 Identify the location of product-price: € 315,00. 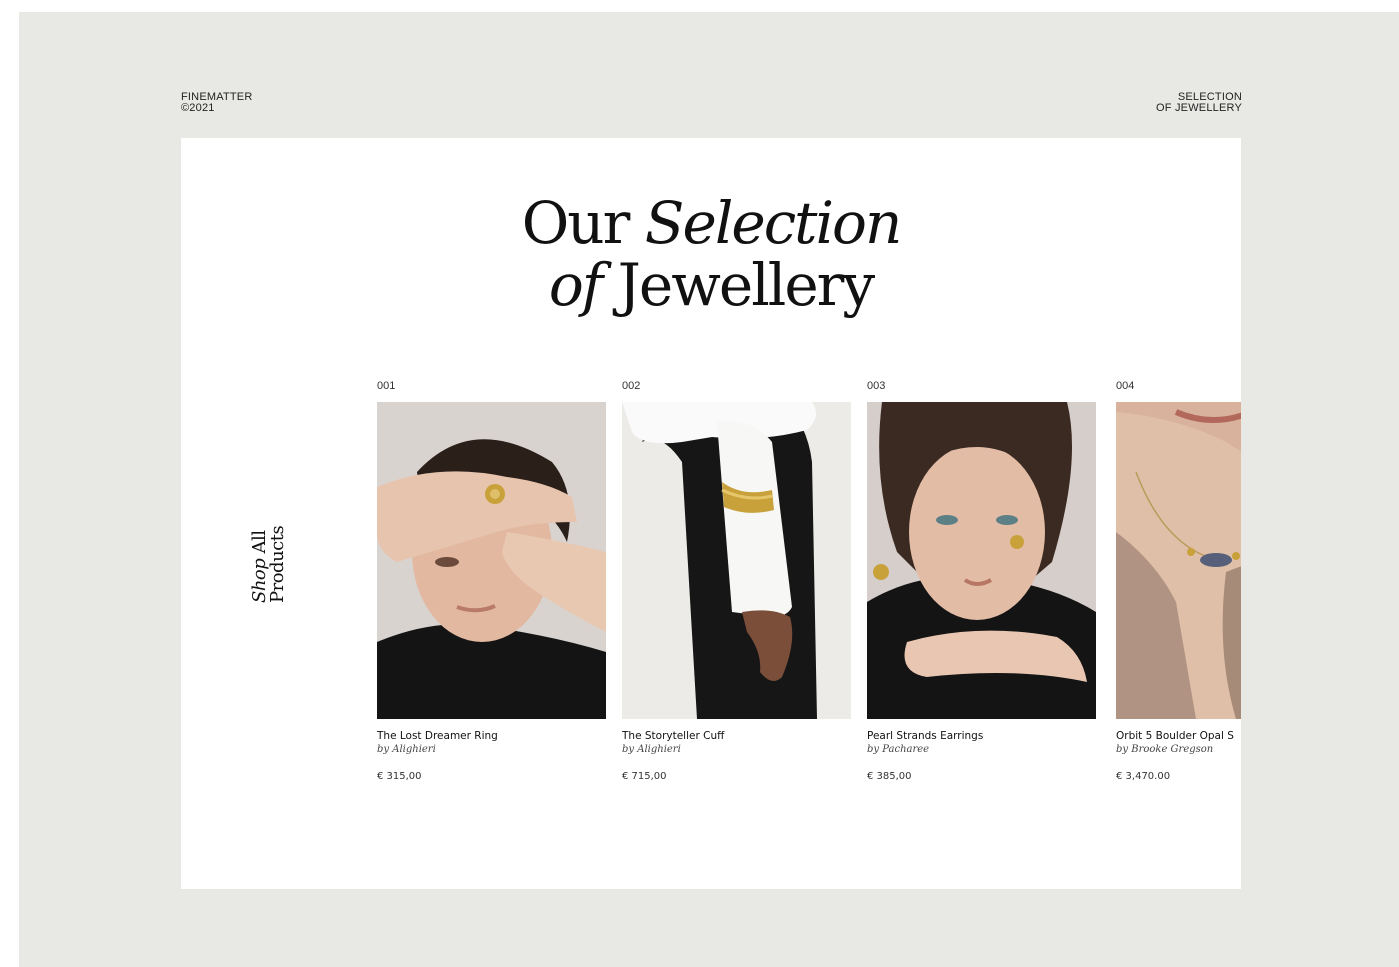
(399, 776).